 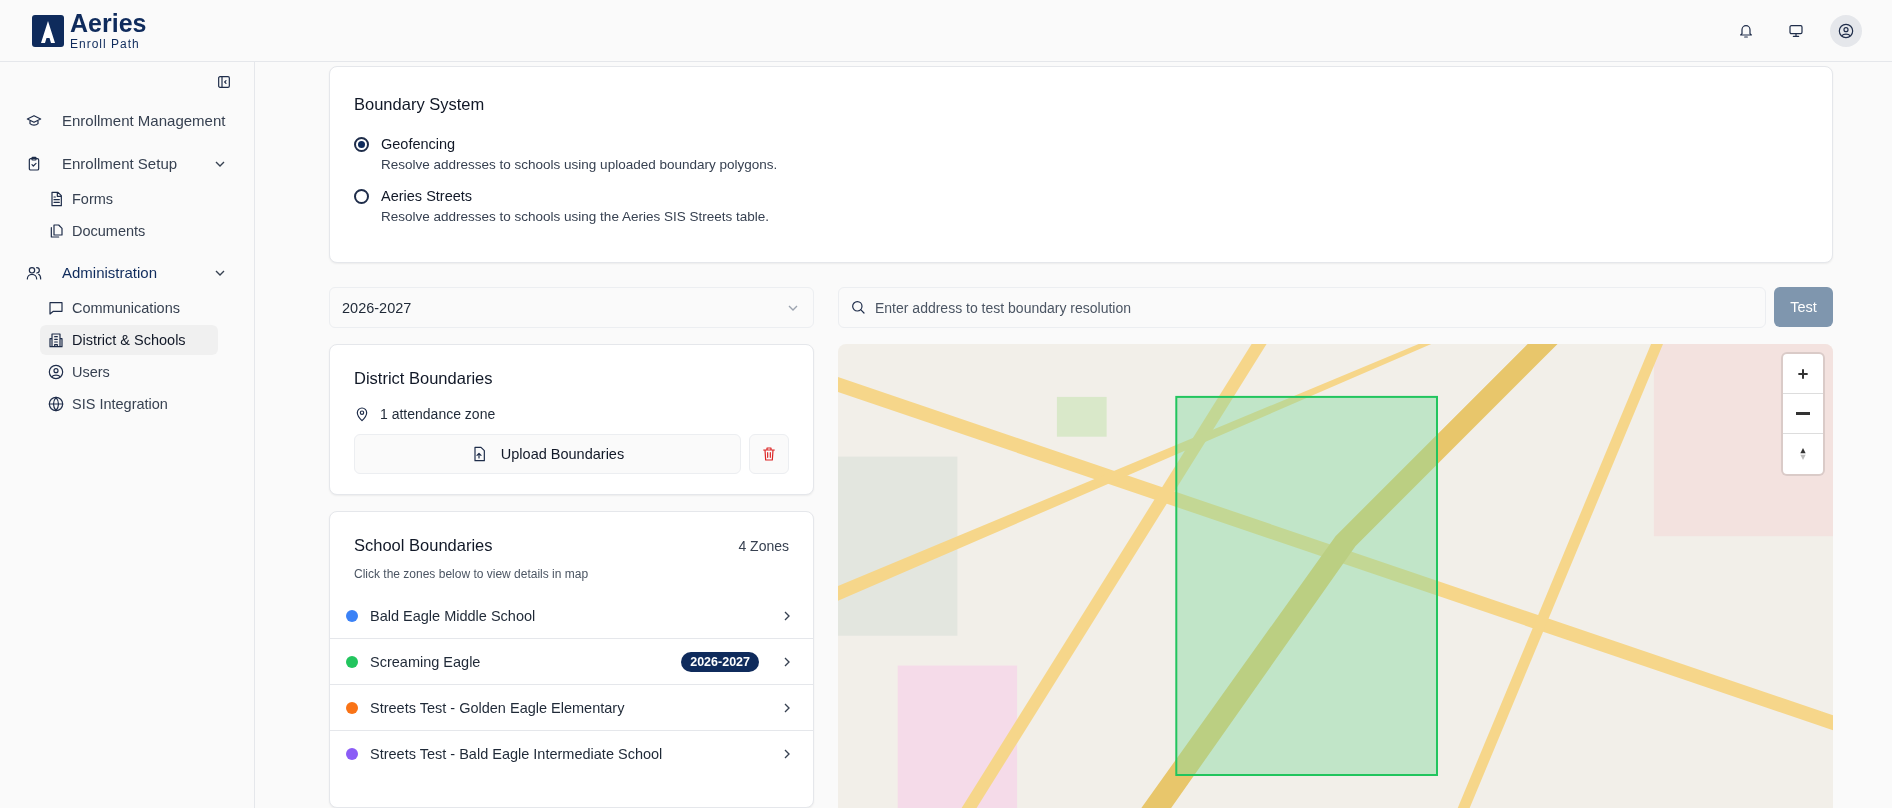 I want to click on sidebar-subitem: Communications, so click(x=129, y=308).